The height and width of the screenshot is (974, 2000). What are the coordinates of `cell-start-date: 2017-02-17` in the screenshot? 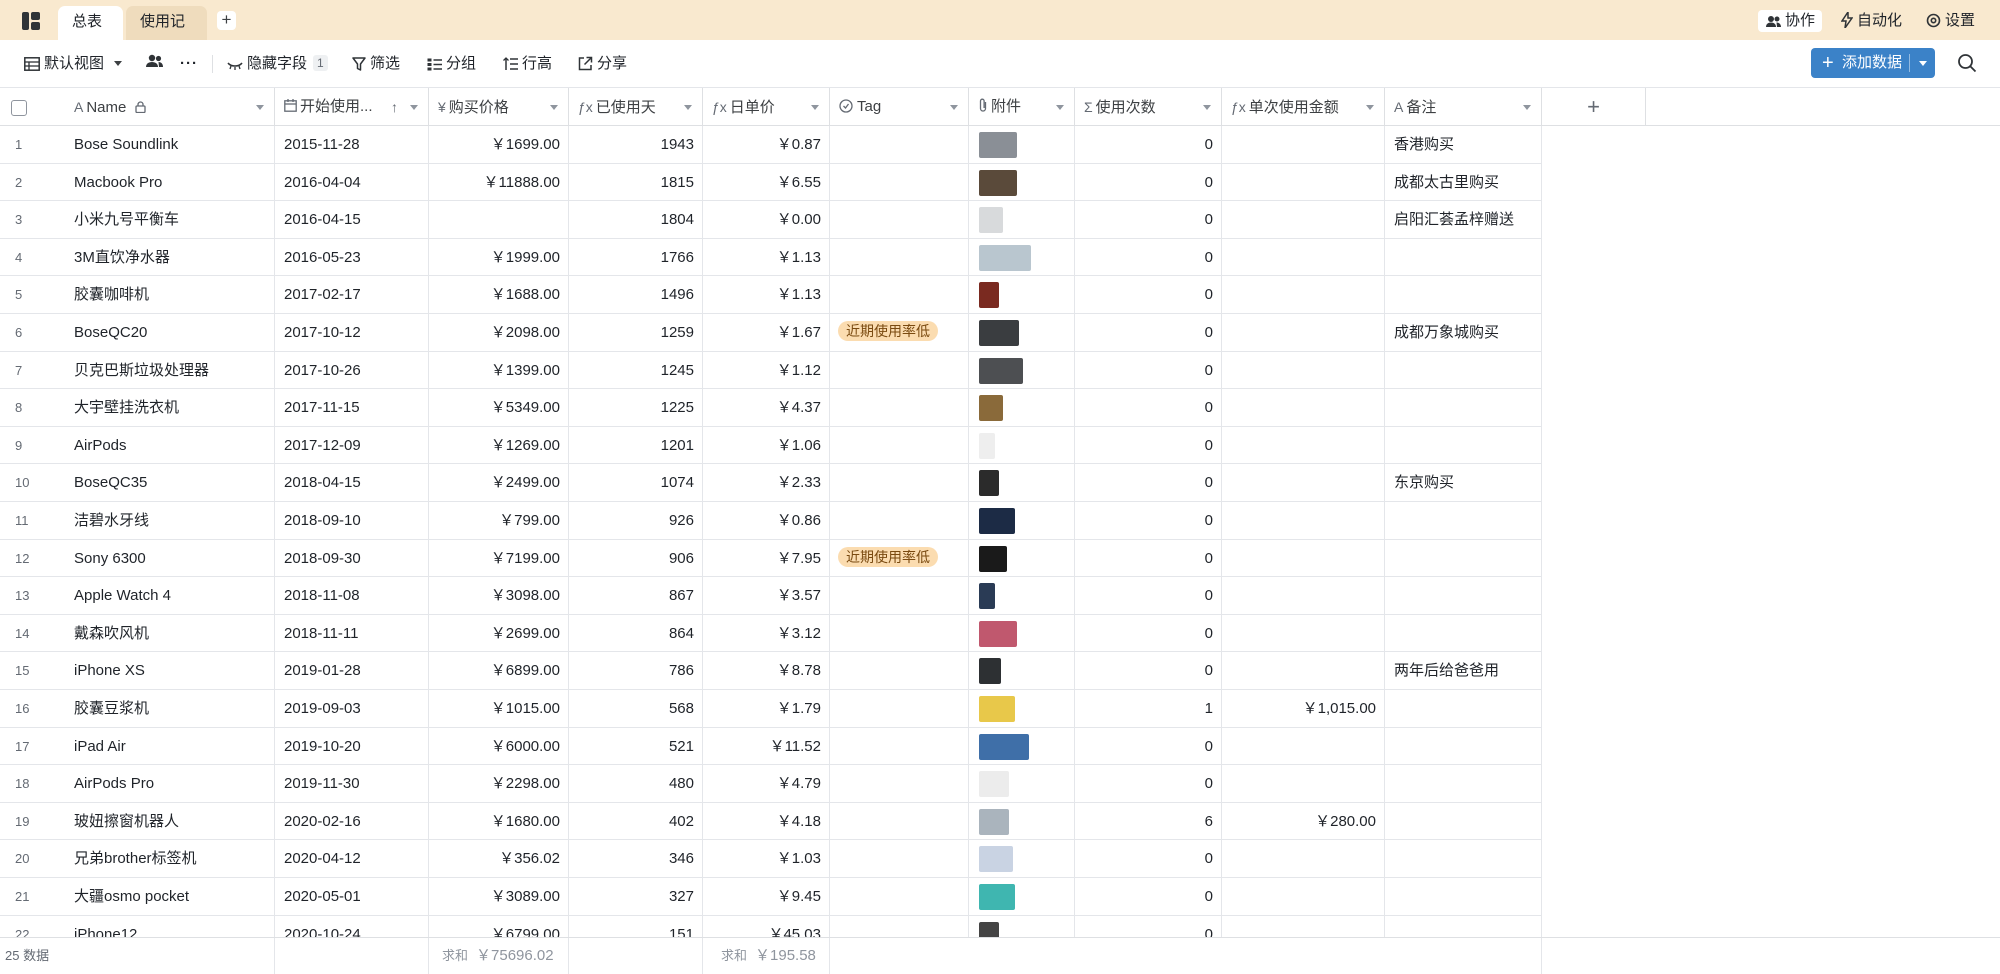 It's located at (352, 295).